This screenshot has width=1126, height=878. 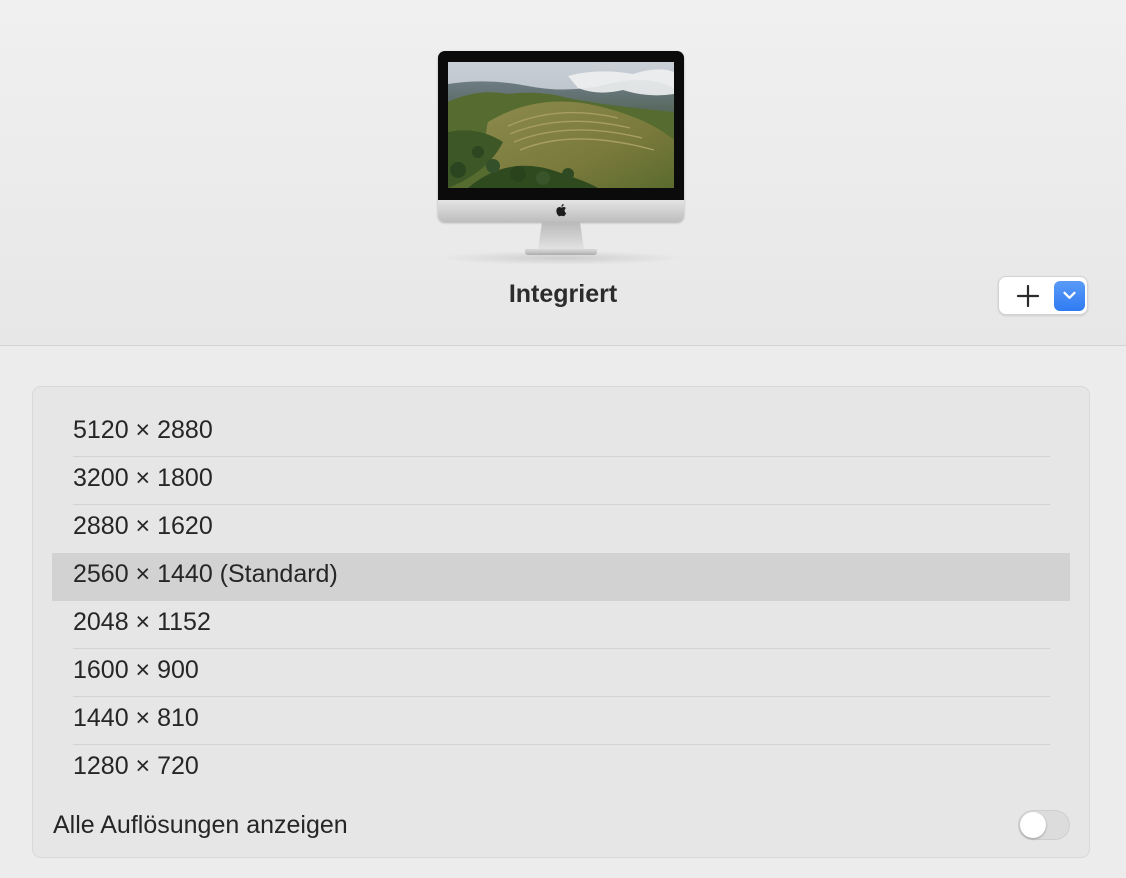 I want to click on imac-stand, so click(x=561, y=236).